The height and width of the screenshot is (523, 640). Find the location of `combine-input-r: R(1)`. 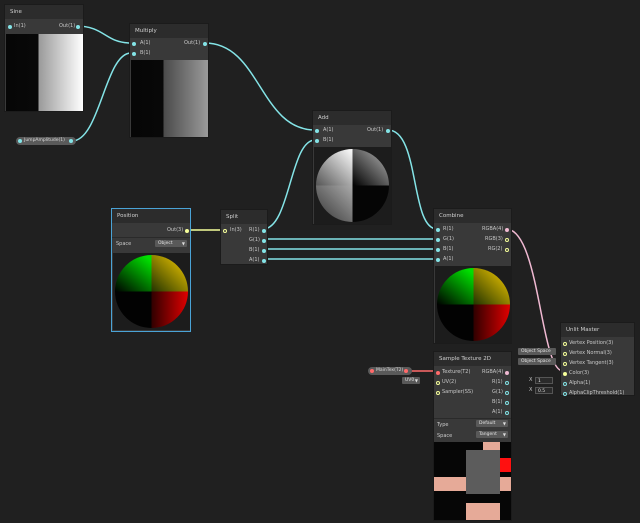

combine-input-r: R(1) is located at coordinates (448, 229).